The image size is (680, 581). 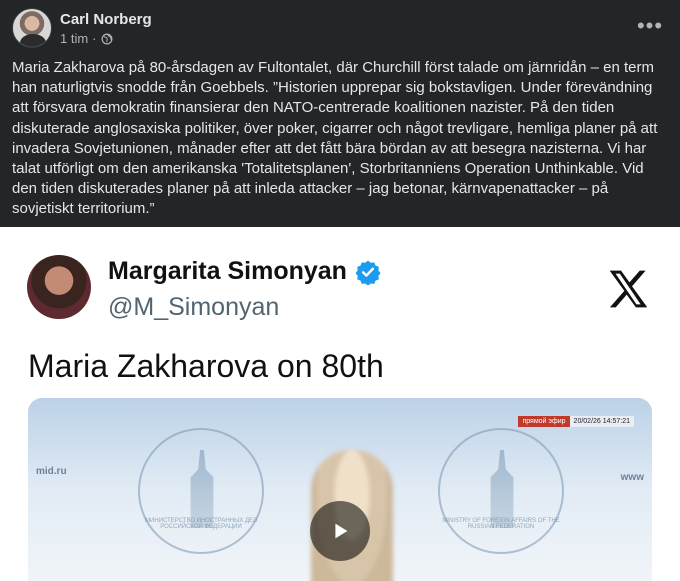 I want to click on tweet-author-name: Margarita Simonyan, so click(x=227, y=271).